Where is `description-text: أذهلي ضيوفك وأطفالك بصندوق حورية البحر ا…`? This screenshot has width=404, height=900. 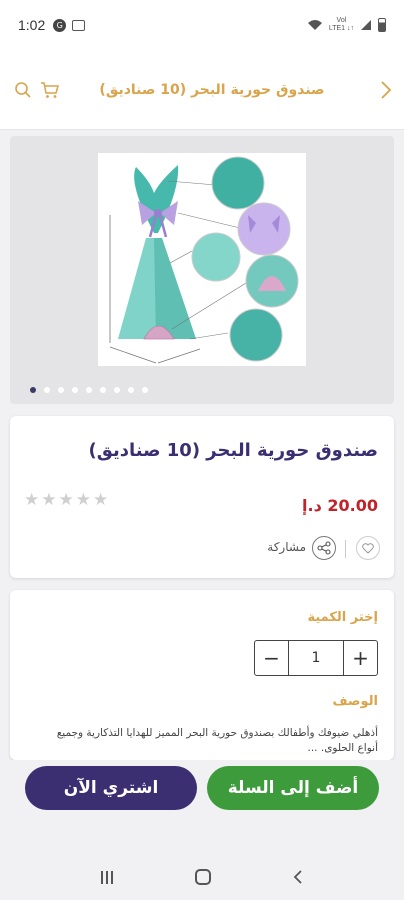
description-text: أذهلي ضيوفك وأطفالك بصندوق حورية البحر ا… is located at coordinates (217, 740).